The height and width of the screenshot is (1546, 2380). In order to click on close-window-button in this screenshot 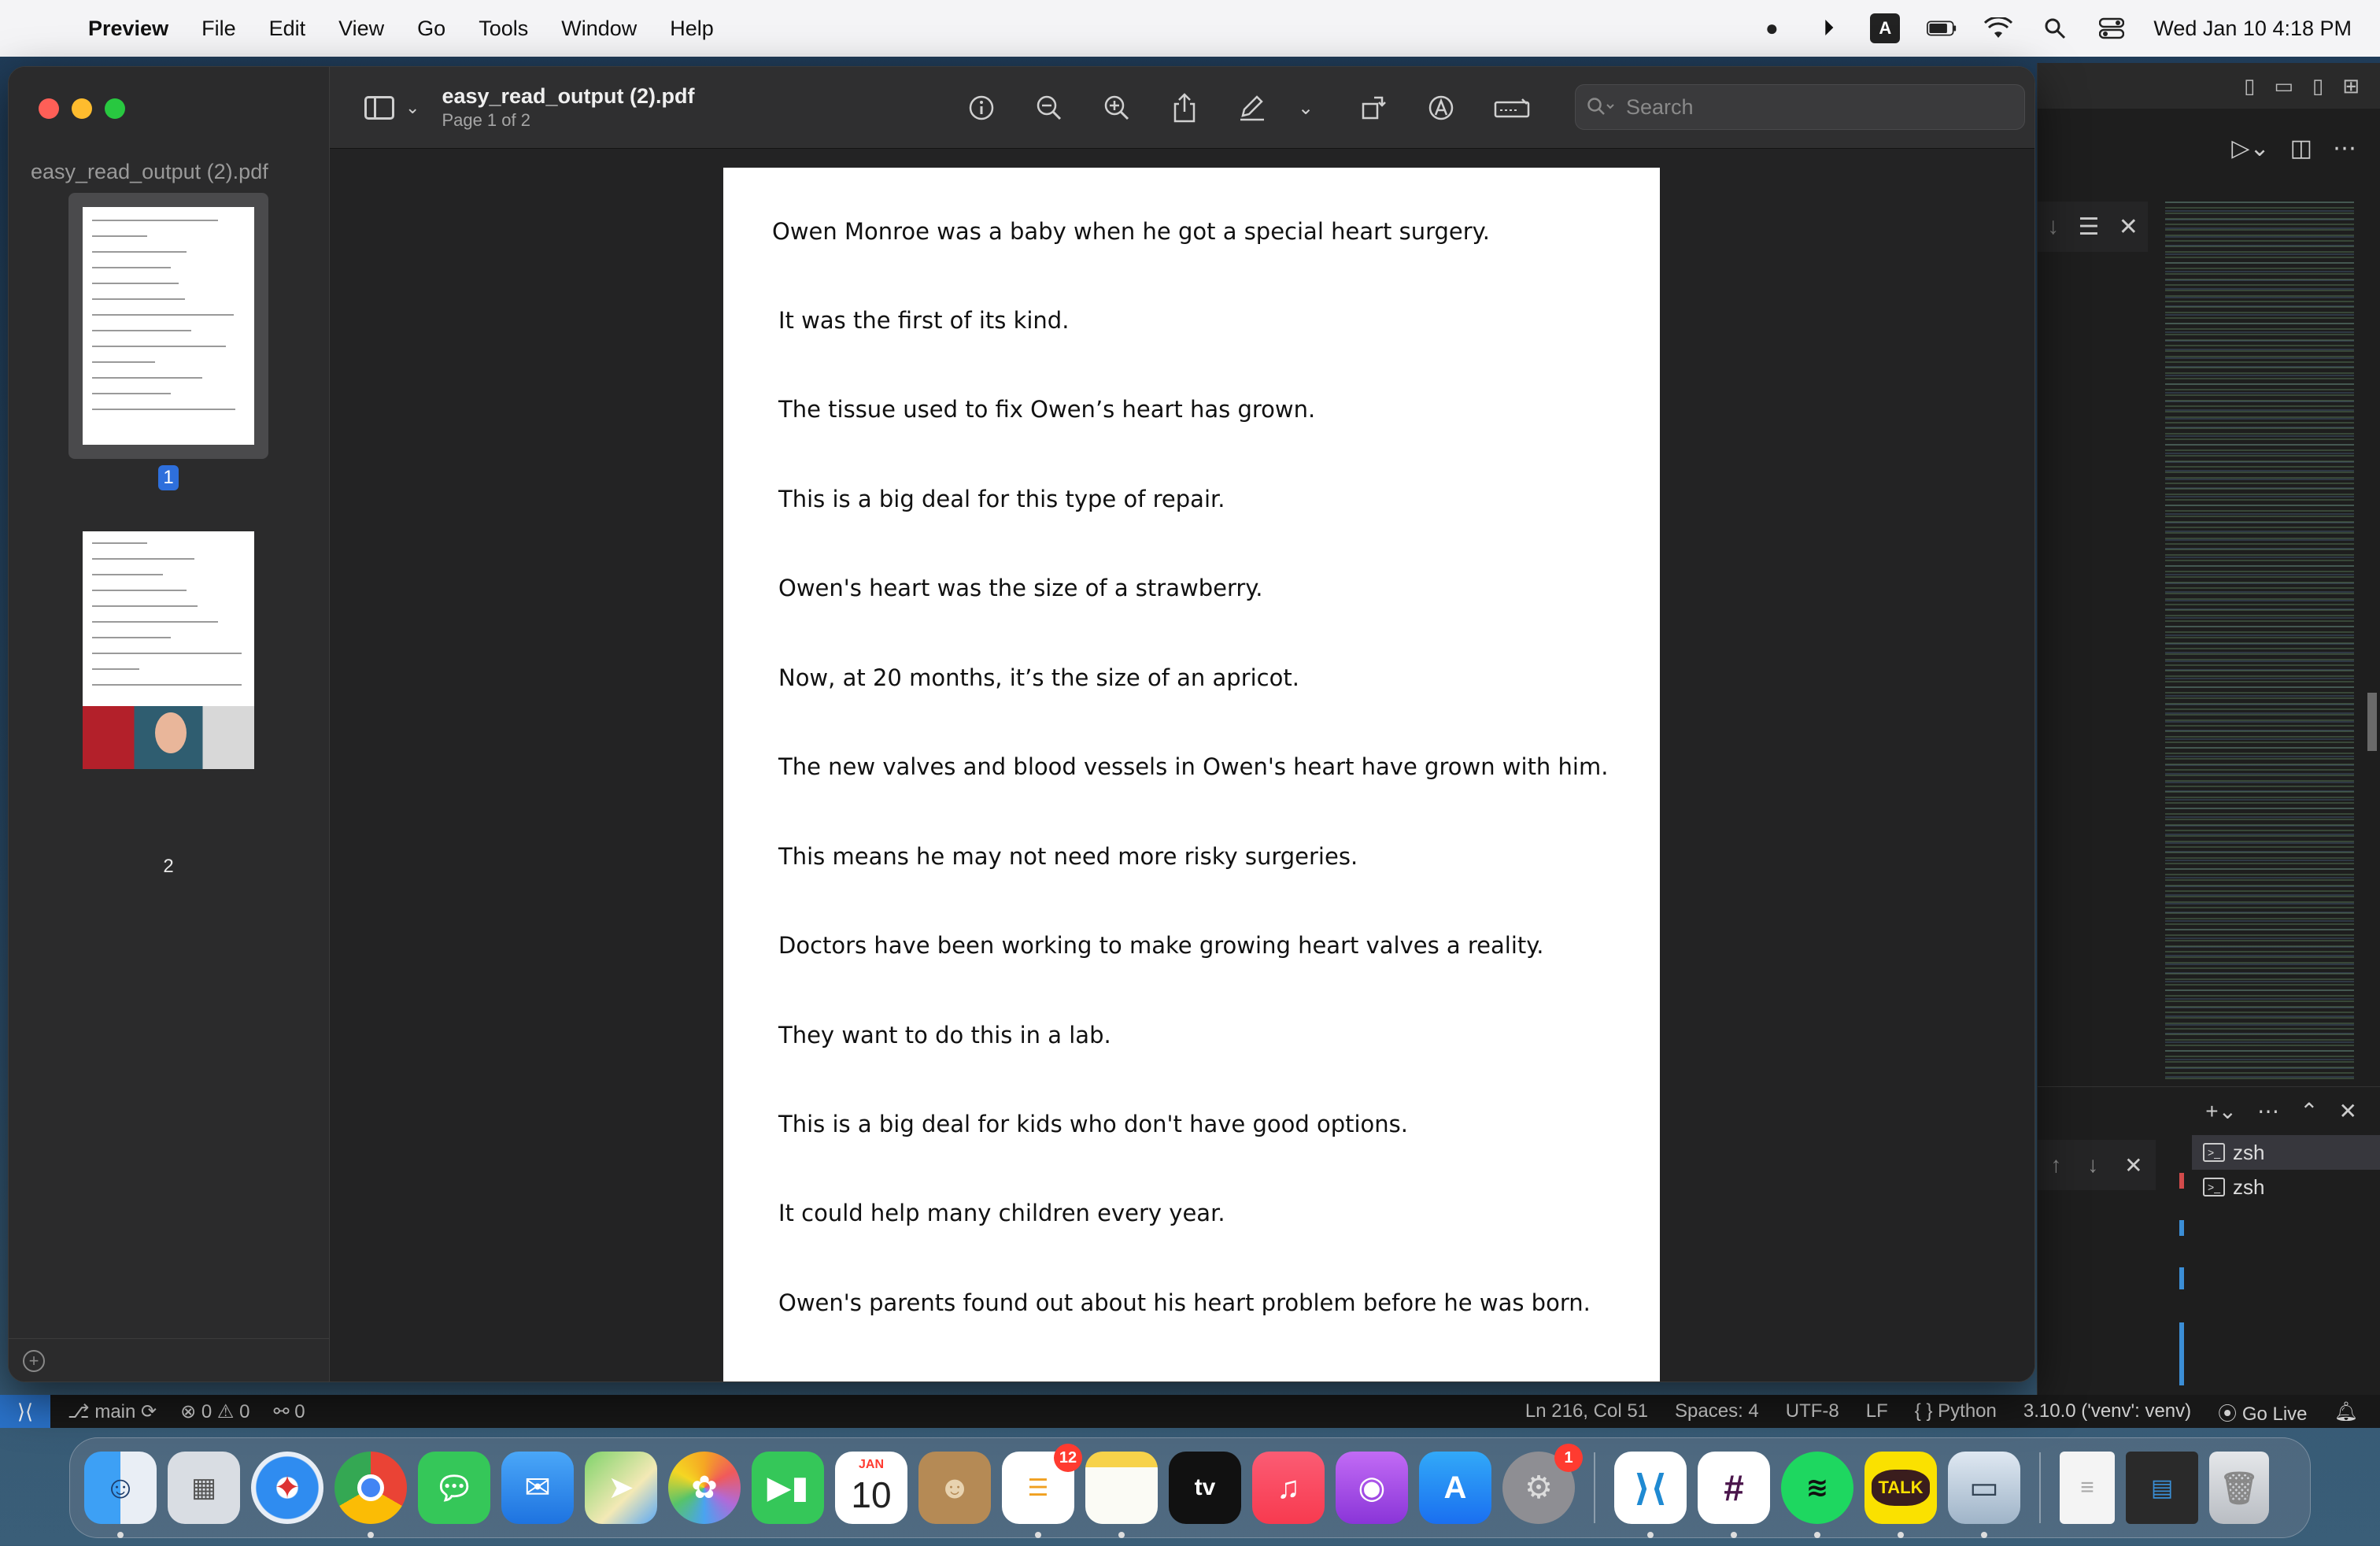, I will do `click(49, 108)`.